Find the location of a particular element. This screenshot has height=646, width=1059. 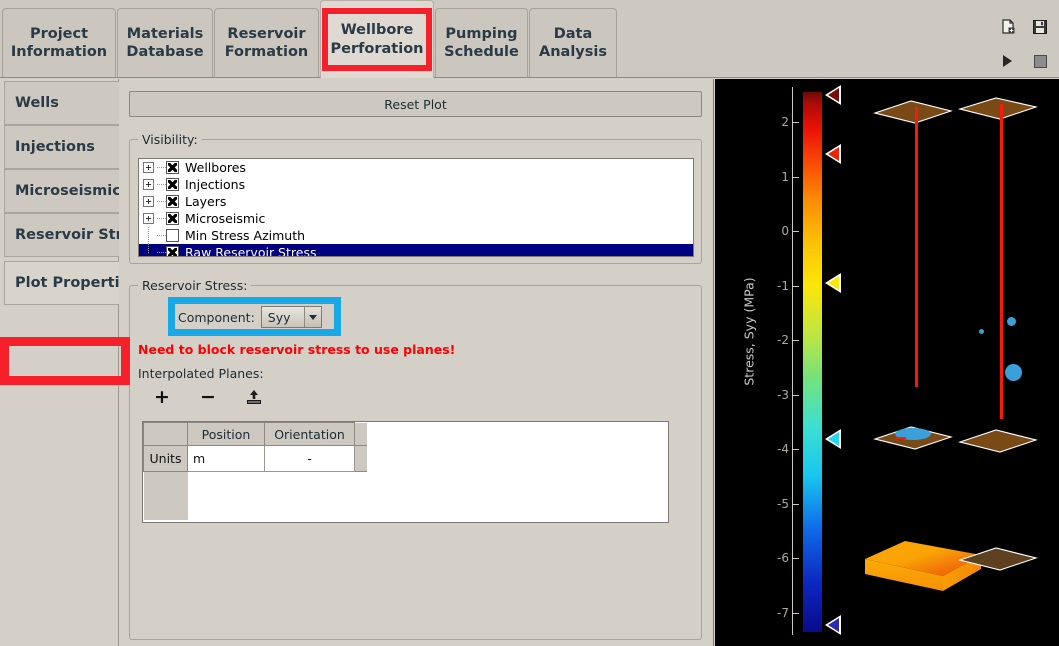

tree-row-microseismic: Microseismic is located at coordinates (416, 218).